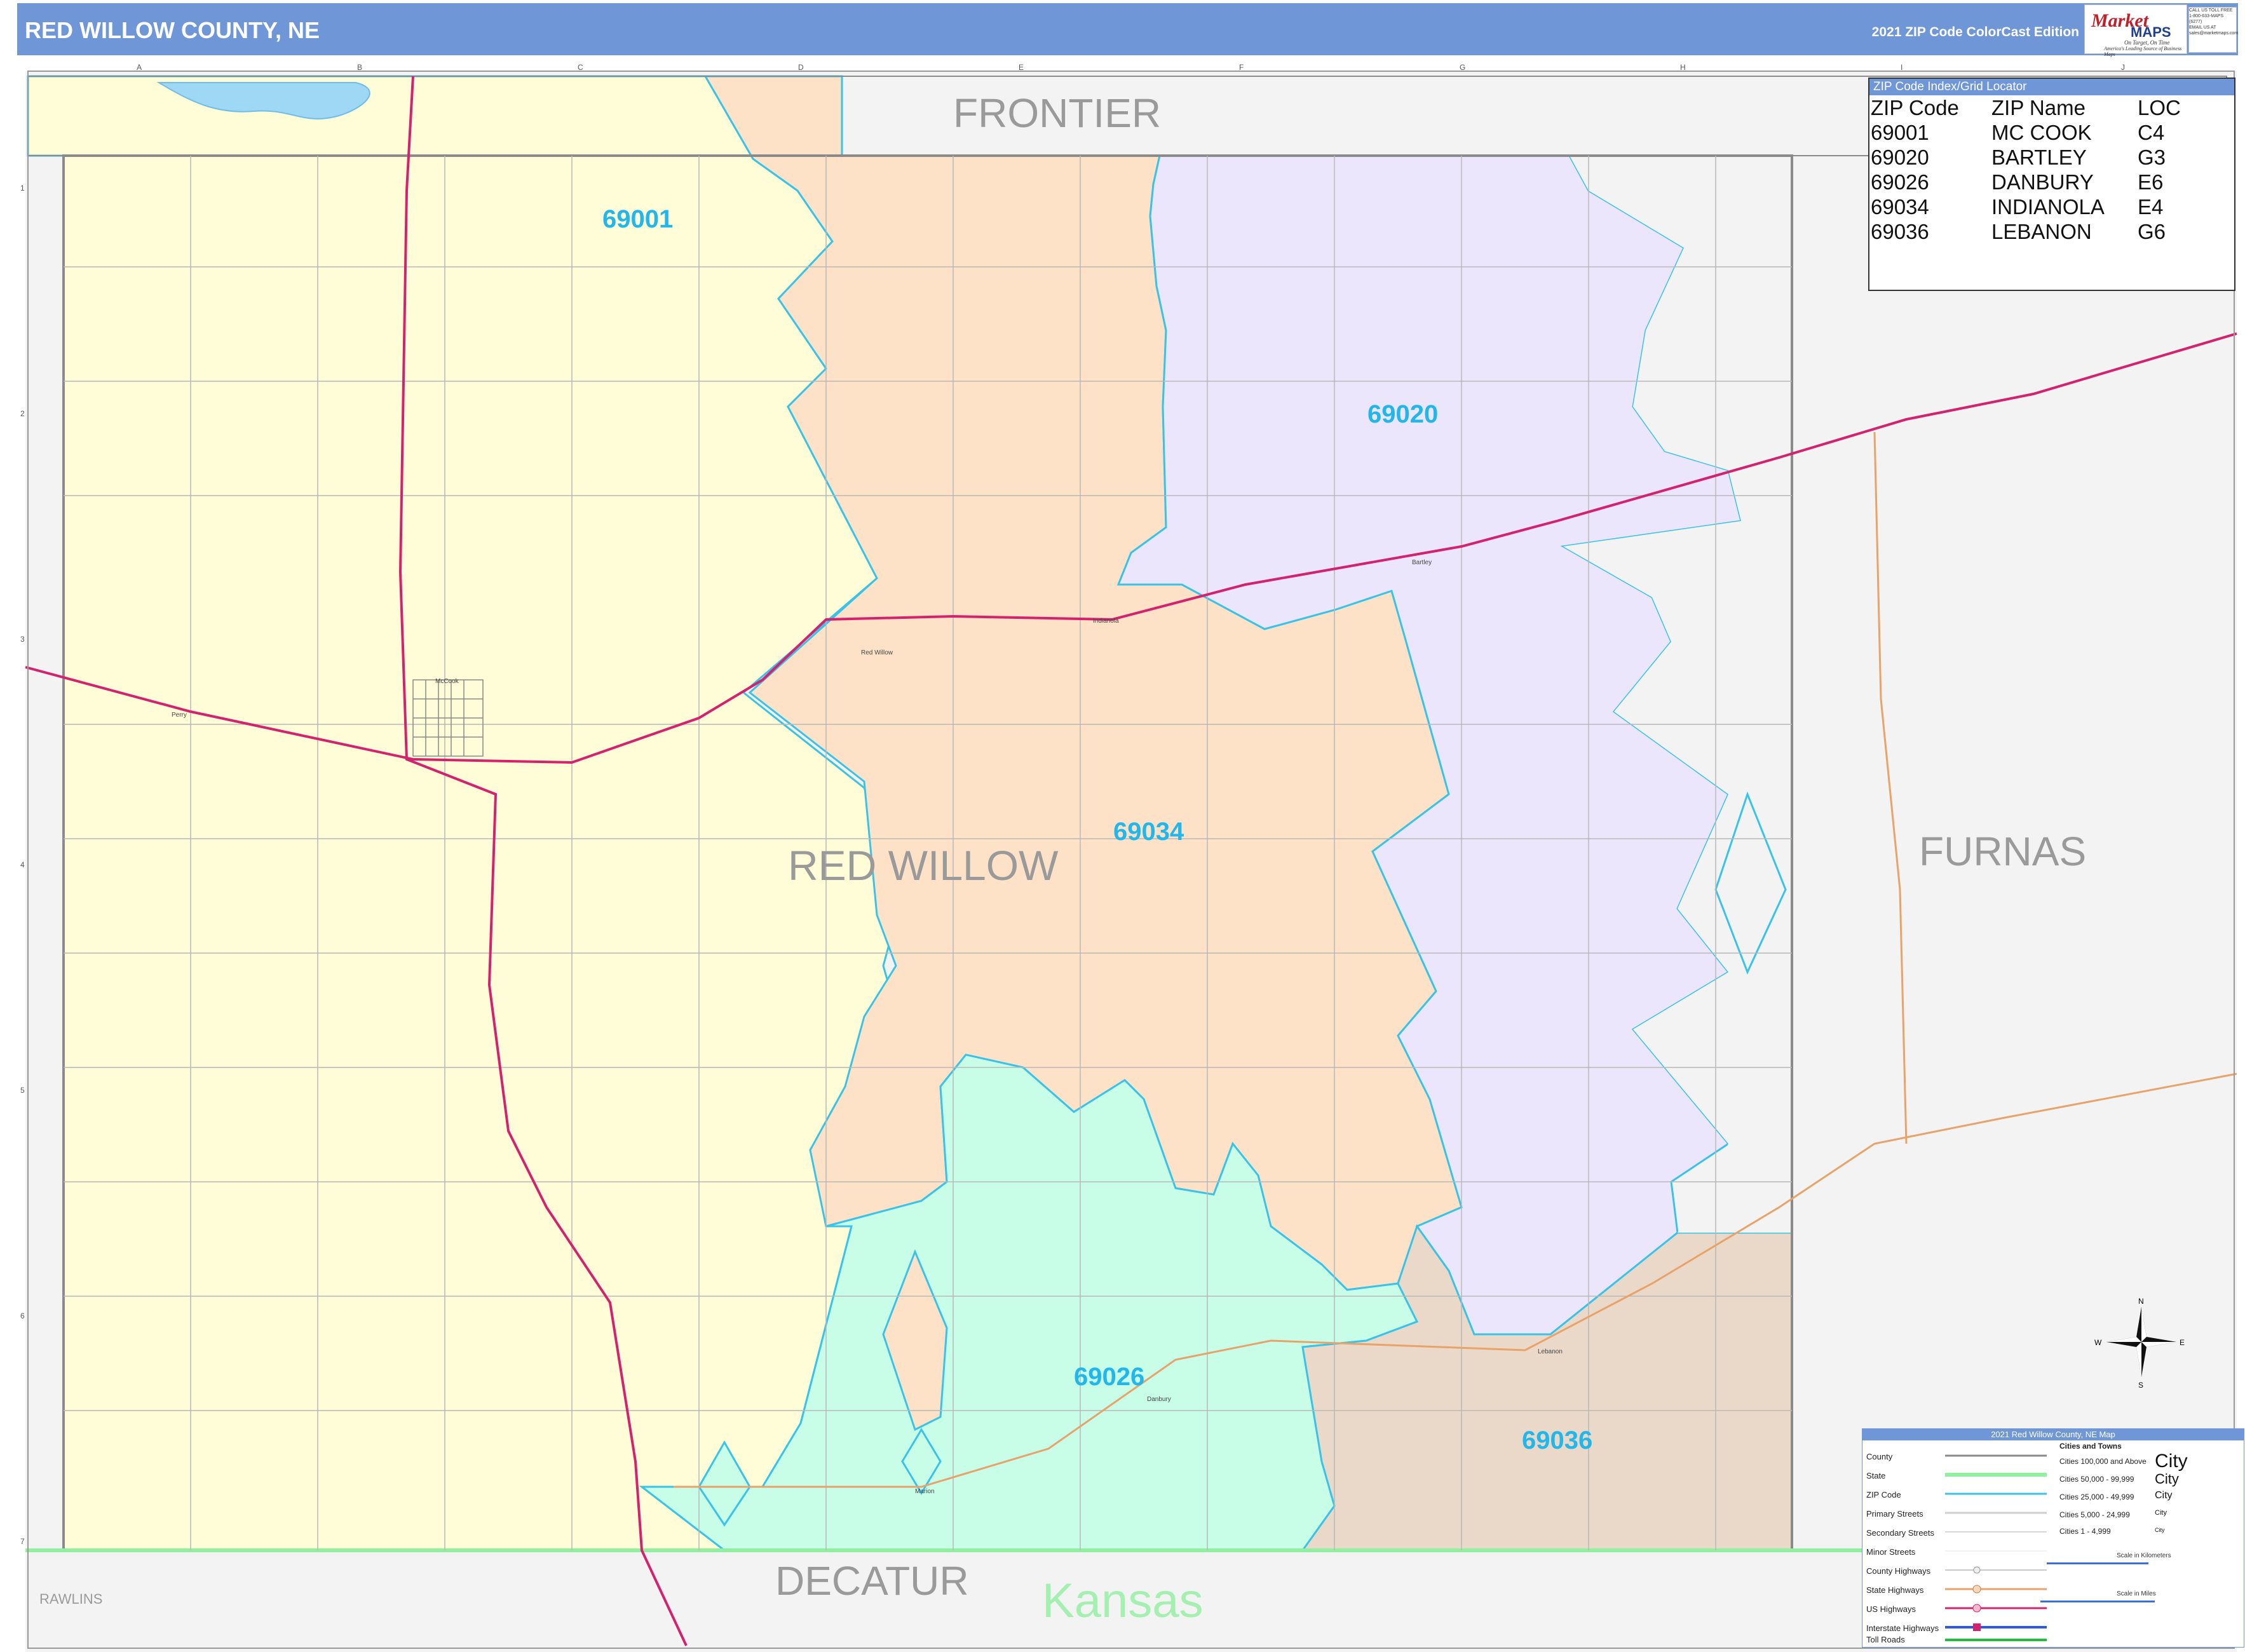 The image size is (2245, 1652). What do you see at coordinates (872, 1581) in the screenshot?
I see `county-label-decatur: DECATUR` at bounding box center [872, 1581].